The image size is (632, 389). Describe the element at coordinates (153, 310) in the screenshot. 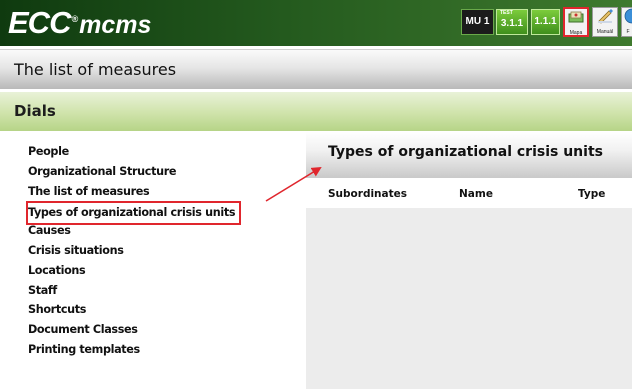

I see `menu-item-shortcuts: Shortcuts` at that location.